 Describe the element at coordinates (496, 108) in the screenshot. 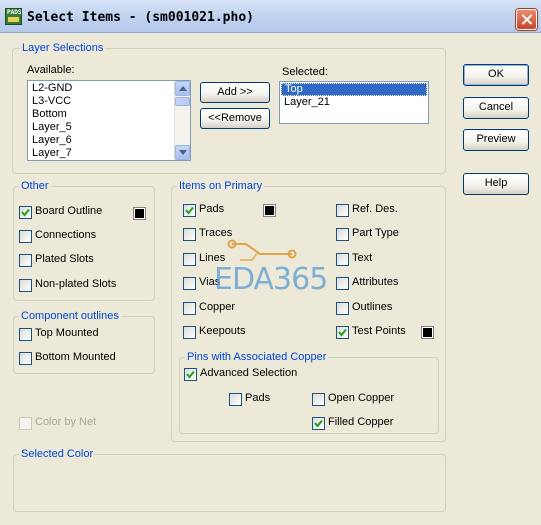

I see `cancel-button: Cancel` at that location.